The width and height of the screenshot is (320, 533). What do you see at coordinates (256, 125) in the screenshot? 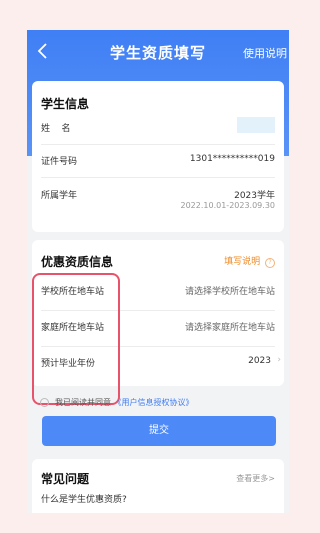
I see `name-value-masked` at bounding box center [256, 125].